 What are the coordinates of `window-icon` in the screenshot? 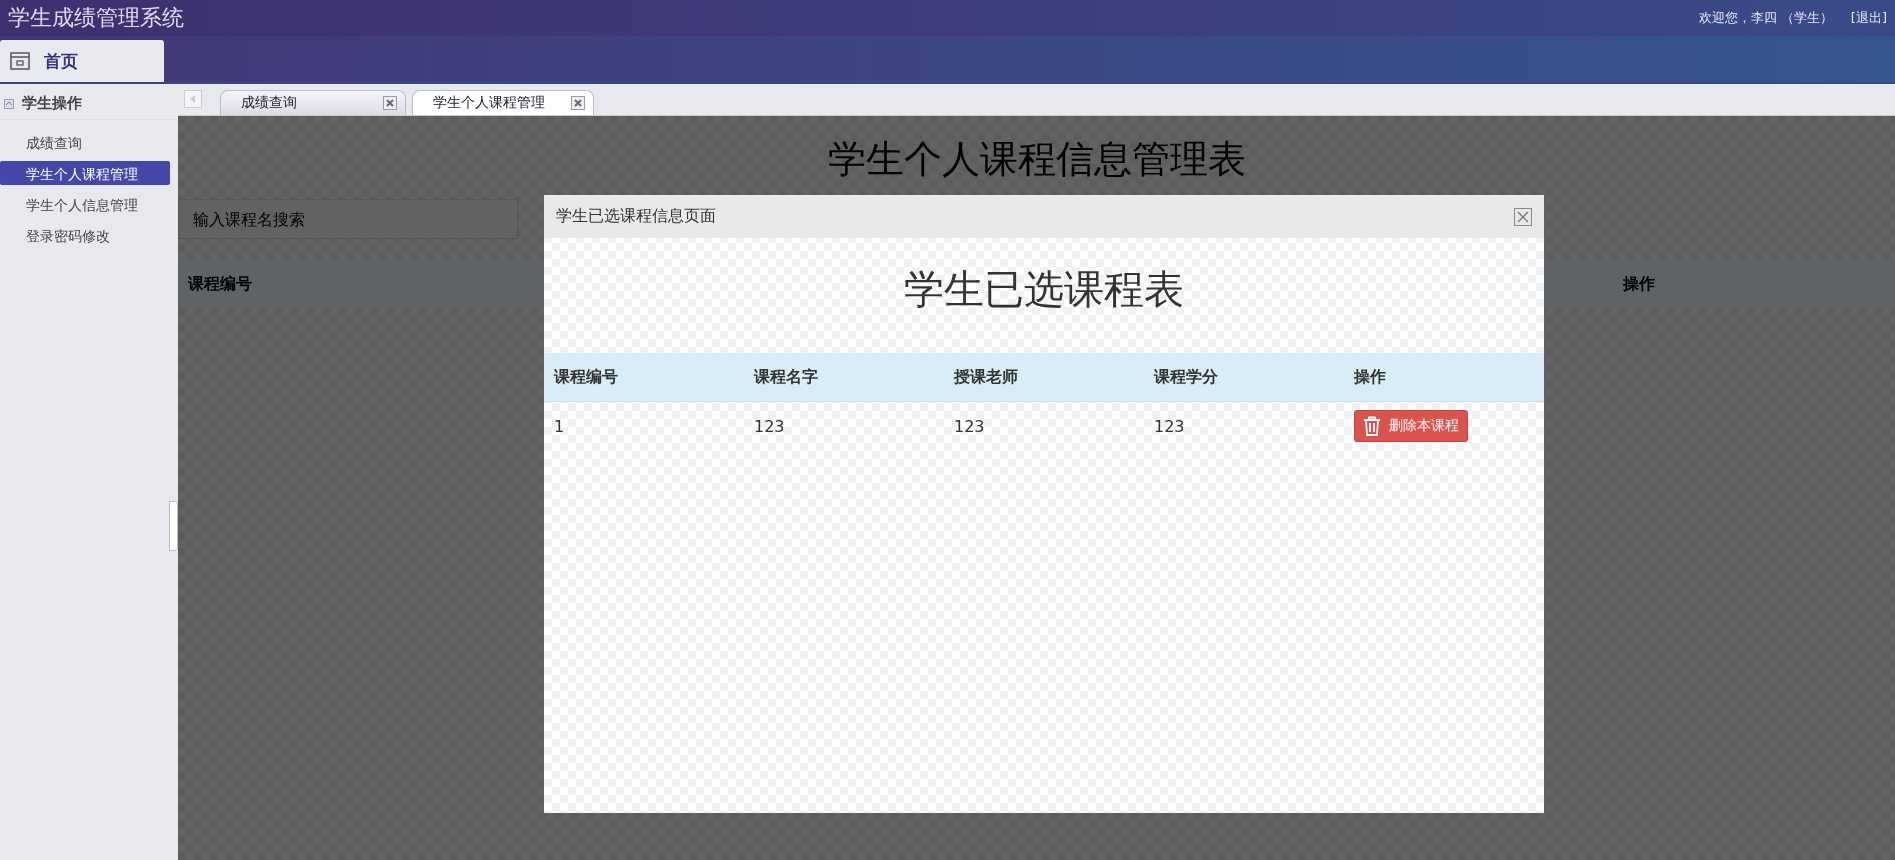 It's located at (20, 61).